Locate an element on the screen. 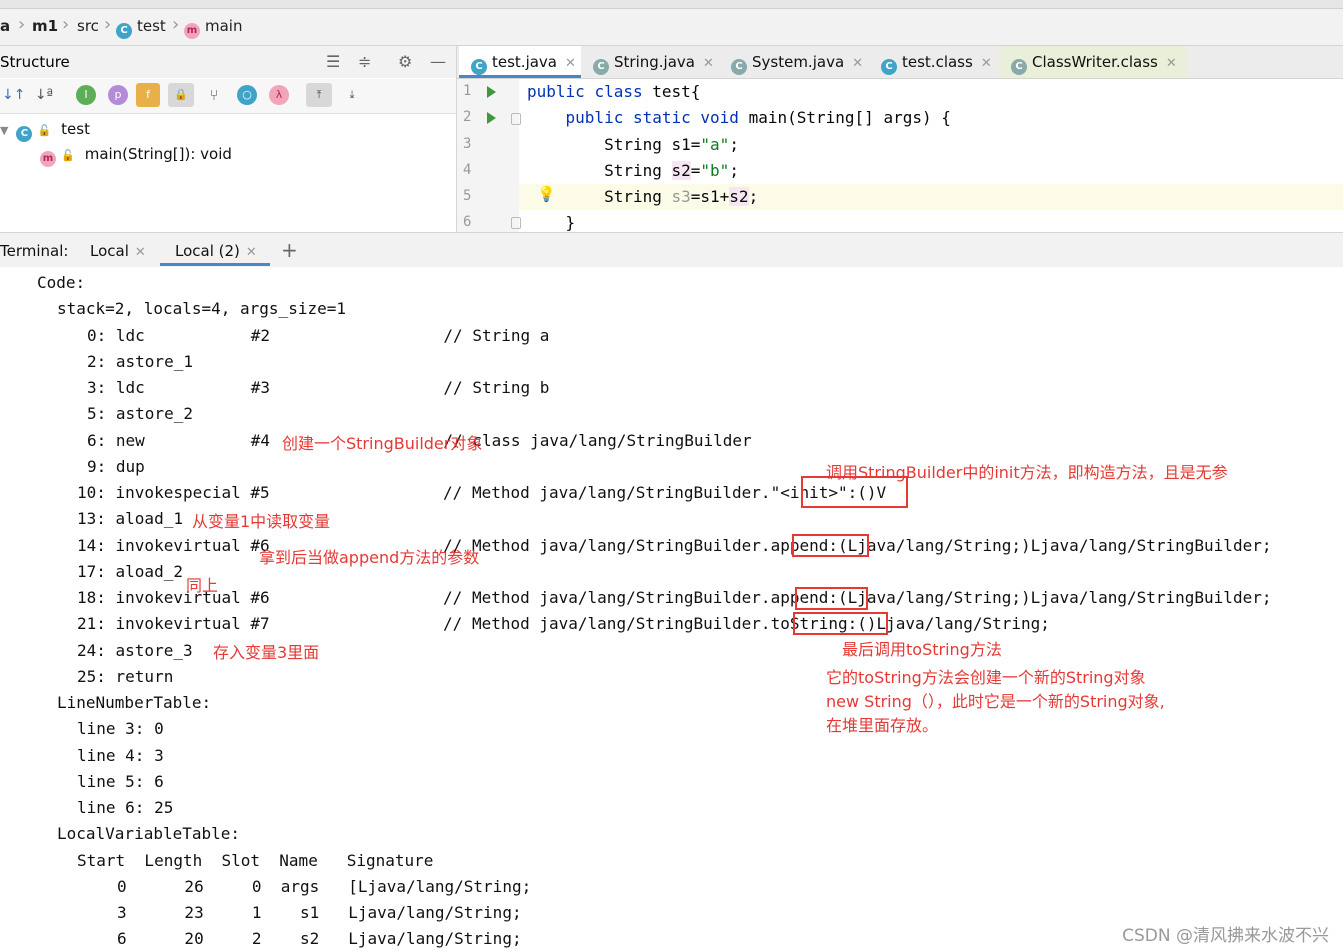 This screenshot has height=952, width=1343. terminal-line: 0 26 0 args [Ljava/lang/String; is located at coordinates (324, 886).